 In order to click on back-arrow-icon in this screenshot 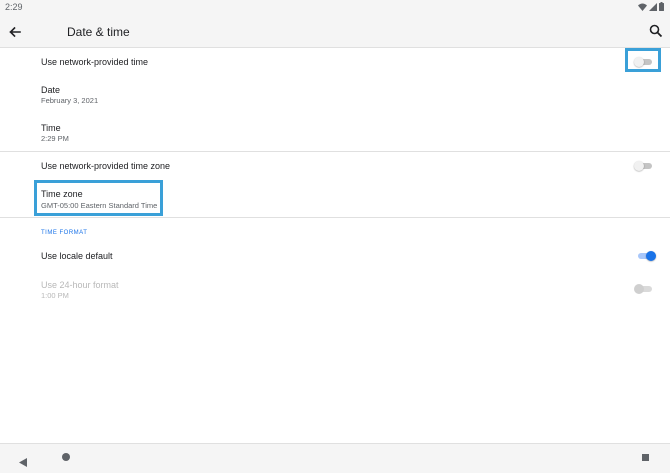, I will do `click(15, 32)`.